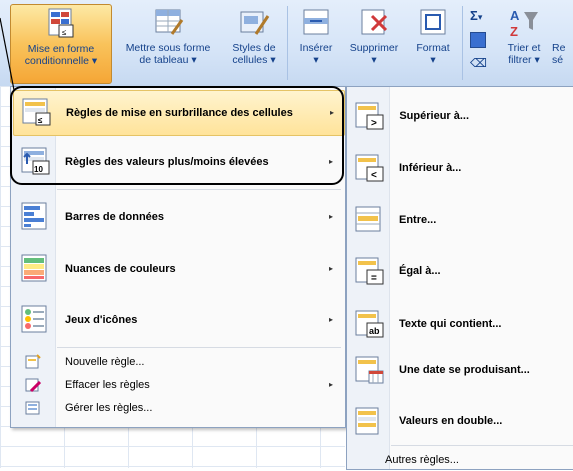 The width and height of the screenshot is (573, 471). I want to click on text-contains-icon: ab, so click(370, 324).